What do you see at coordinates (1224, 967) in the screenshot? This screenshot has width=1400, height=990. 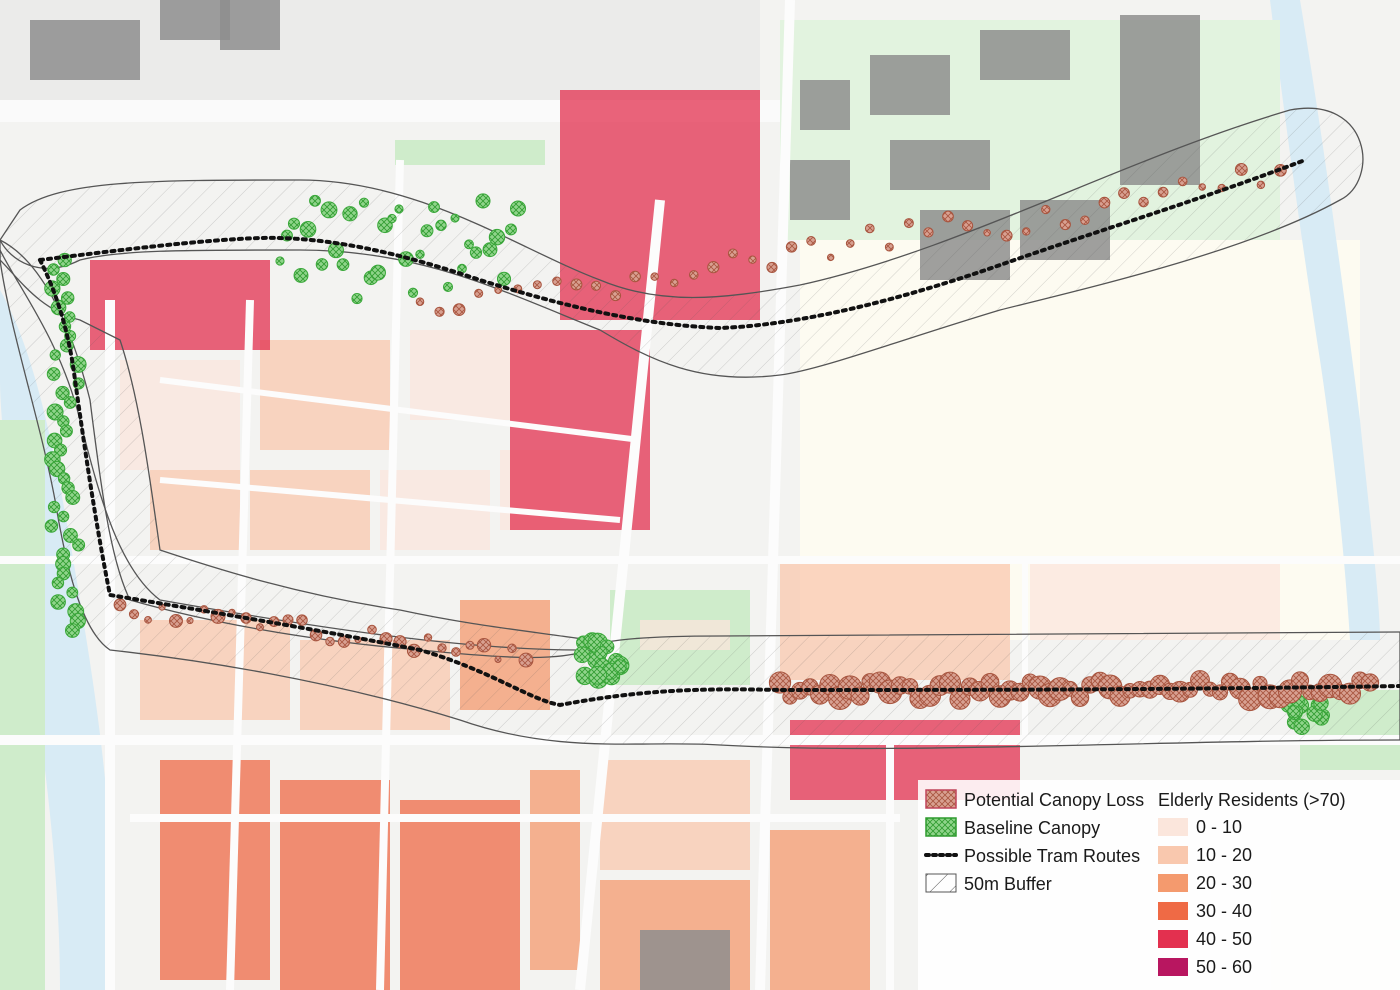 I see `elderly-class-label: 50 - 60` at bounding box center [1224, 967].